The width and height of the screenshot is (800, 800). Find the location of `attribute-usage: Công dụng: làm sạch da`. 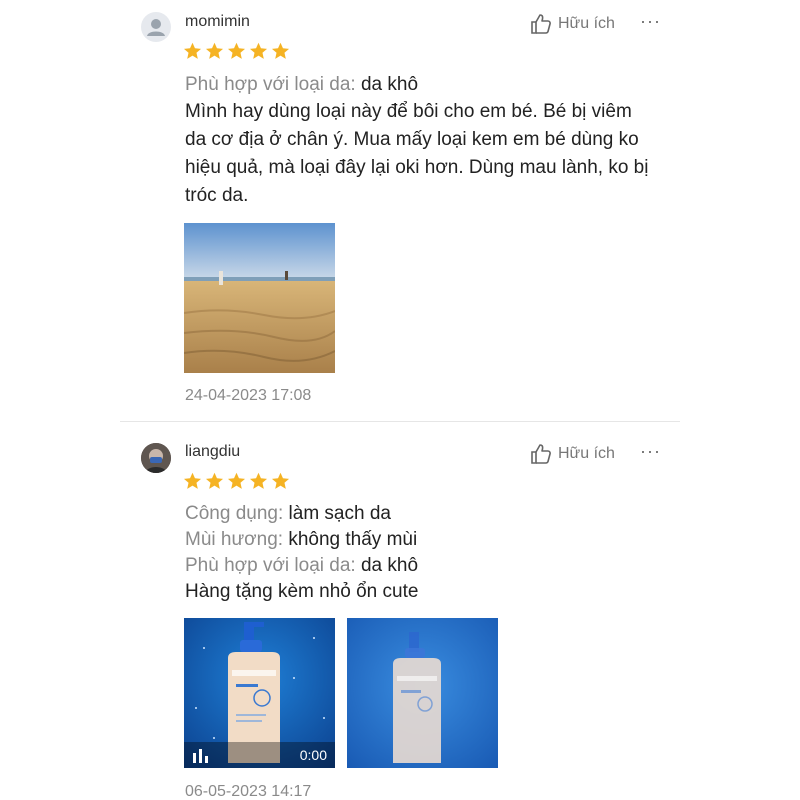

attribute-usage: Công dụng: làm sạch da is located at coordinates (288, 514).